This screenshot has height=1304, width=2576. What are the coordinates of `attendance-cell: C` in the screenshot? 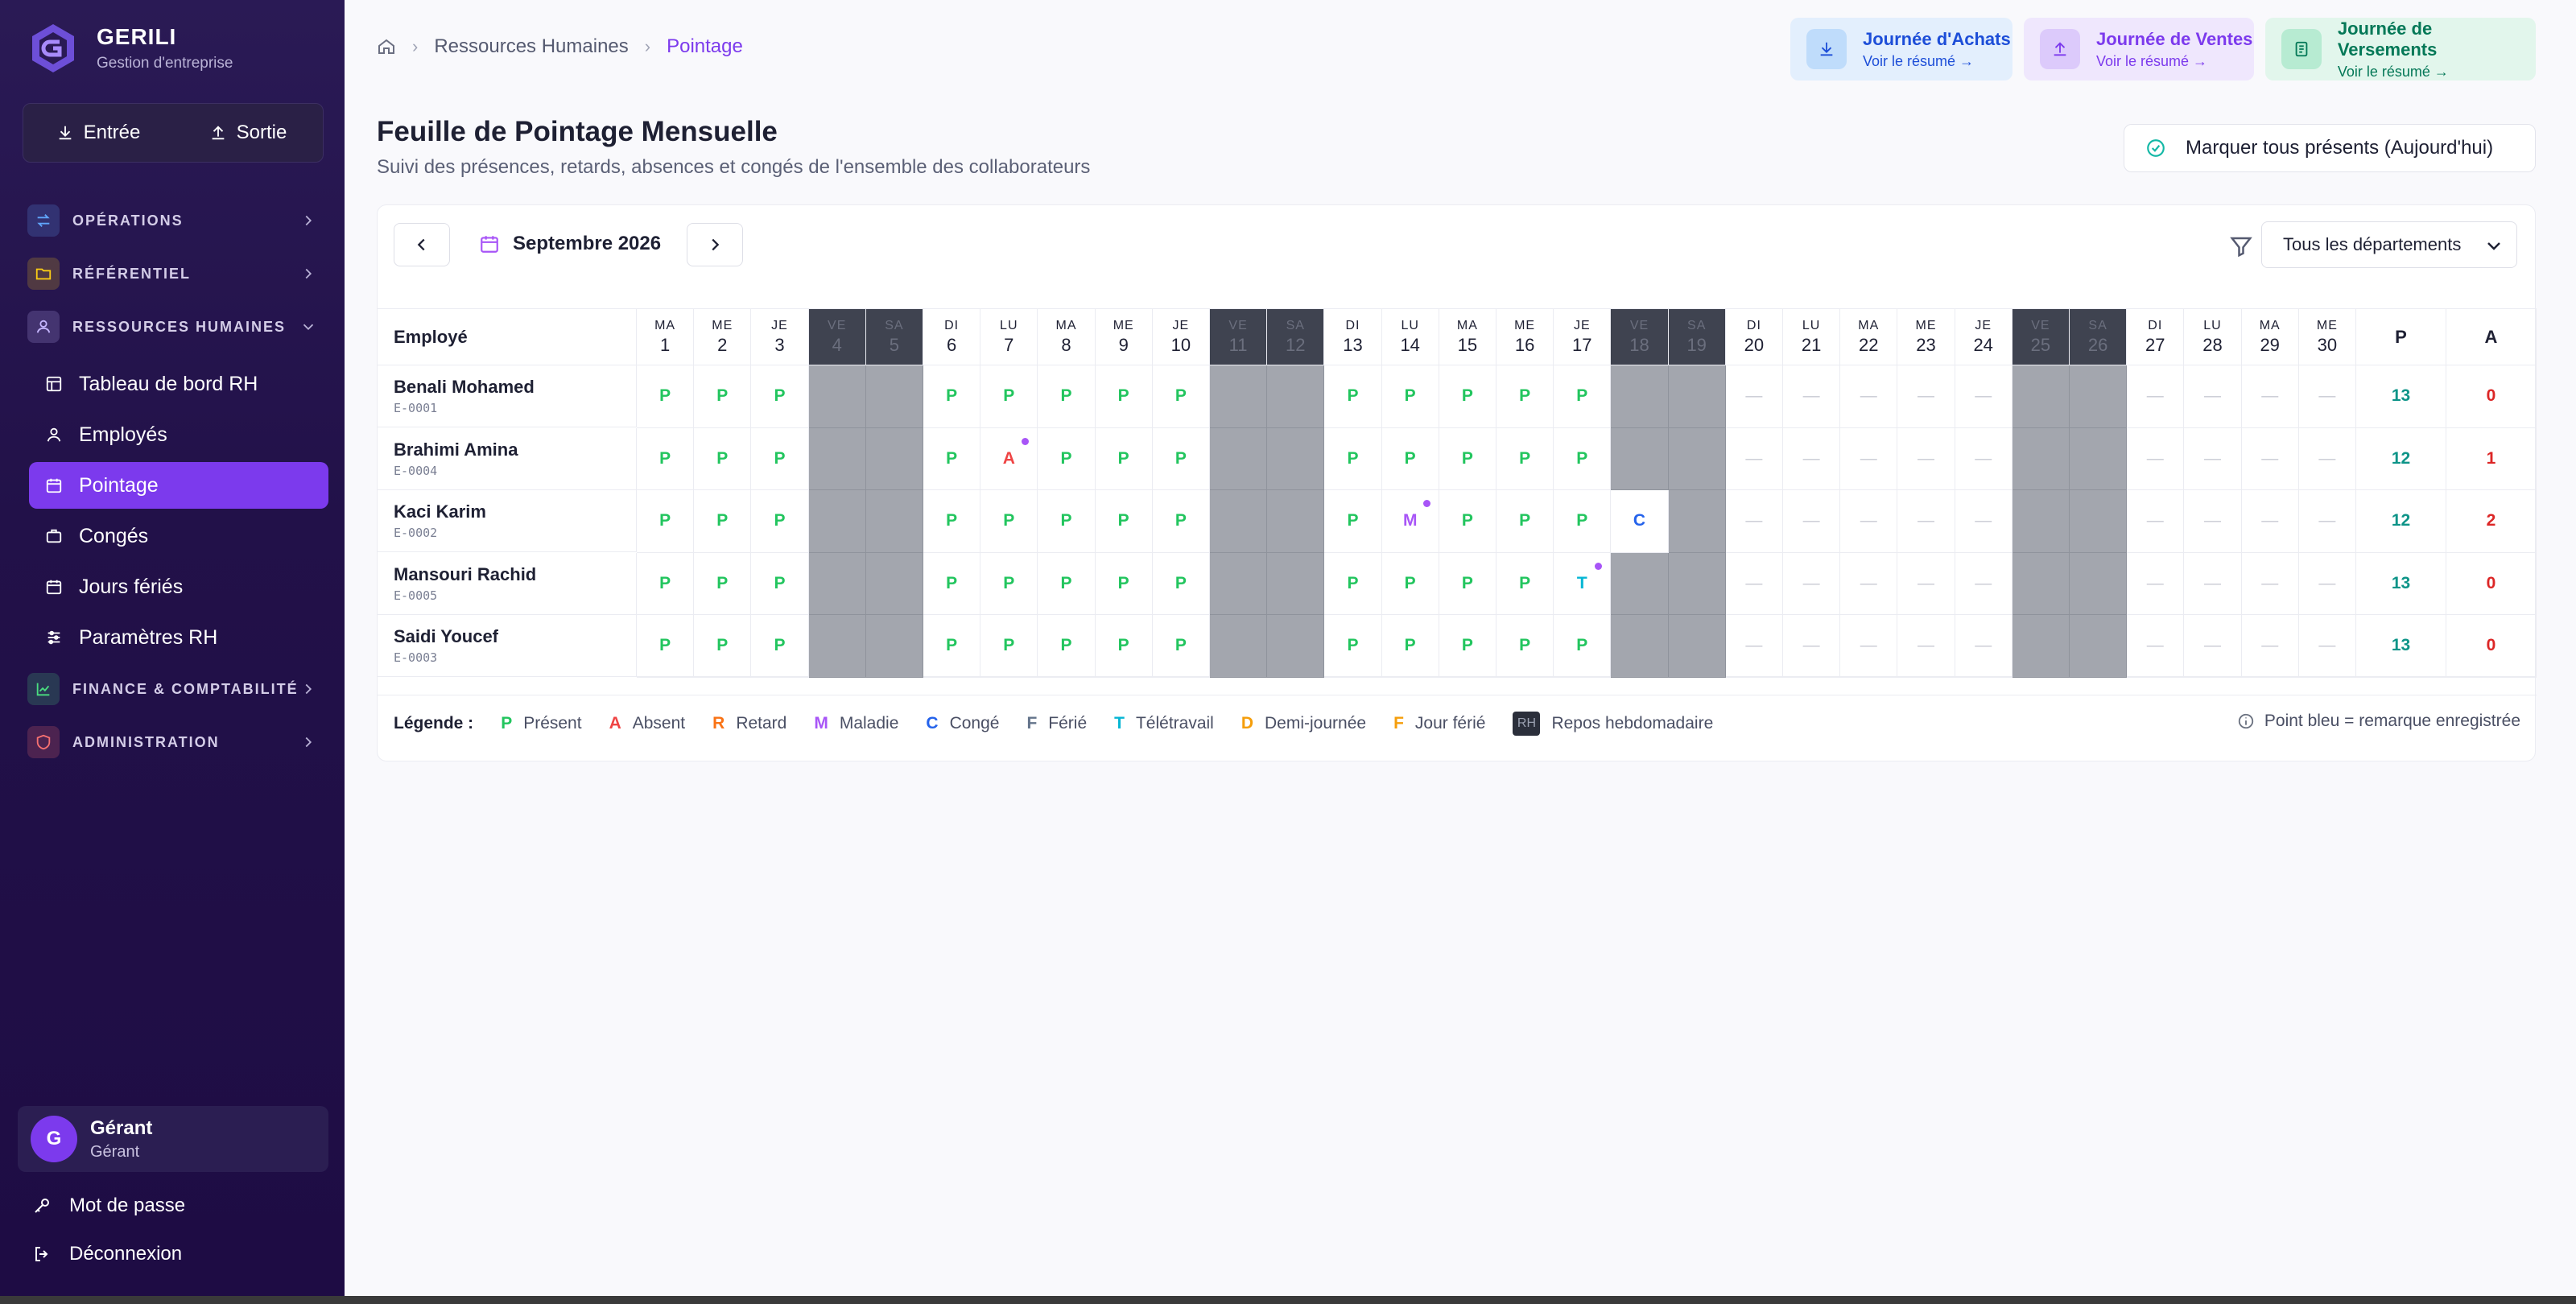 It's located at (1640, 521).